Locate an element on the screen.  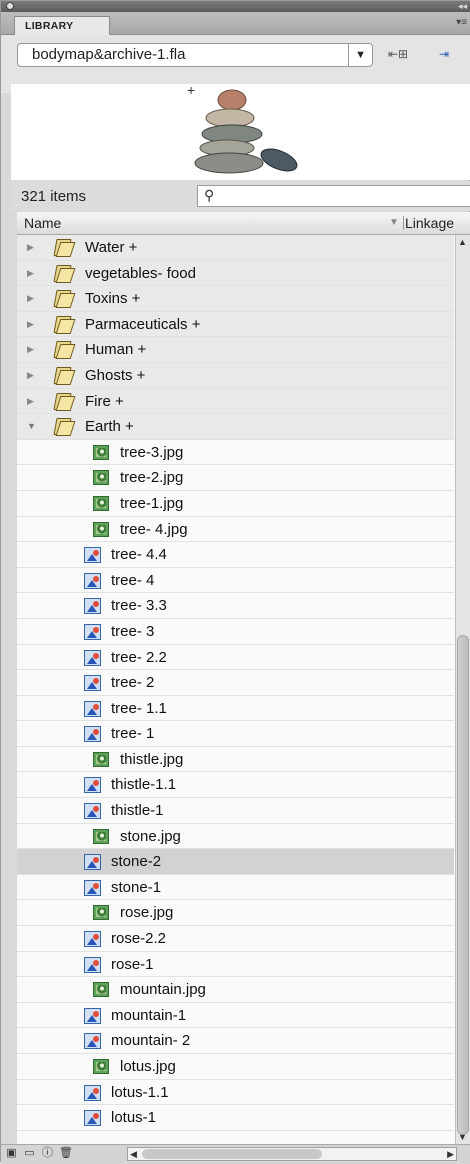
vertical-scrollbar: ▲ ▼ is located at coordinates (462, 689).